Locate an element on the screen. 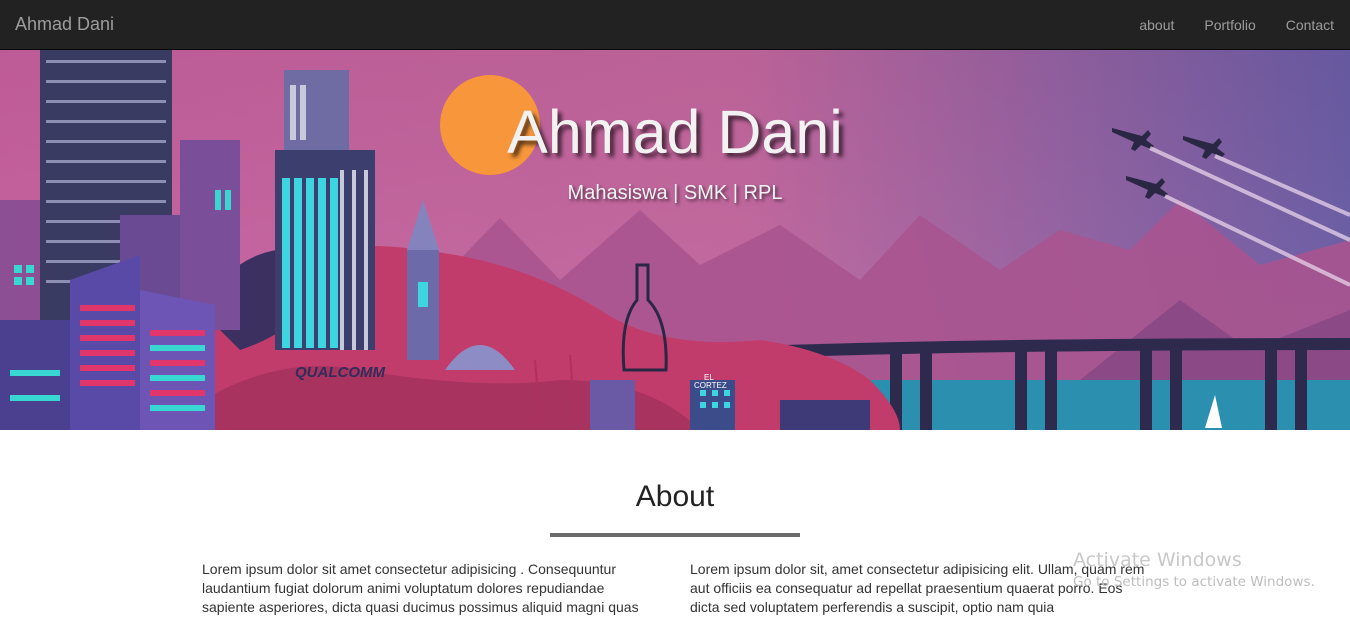 The width and height of the screenshot is (1350, 617). qualcomm-sign: QUALCOMM is located at coordinates (340, 372).